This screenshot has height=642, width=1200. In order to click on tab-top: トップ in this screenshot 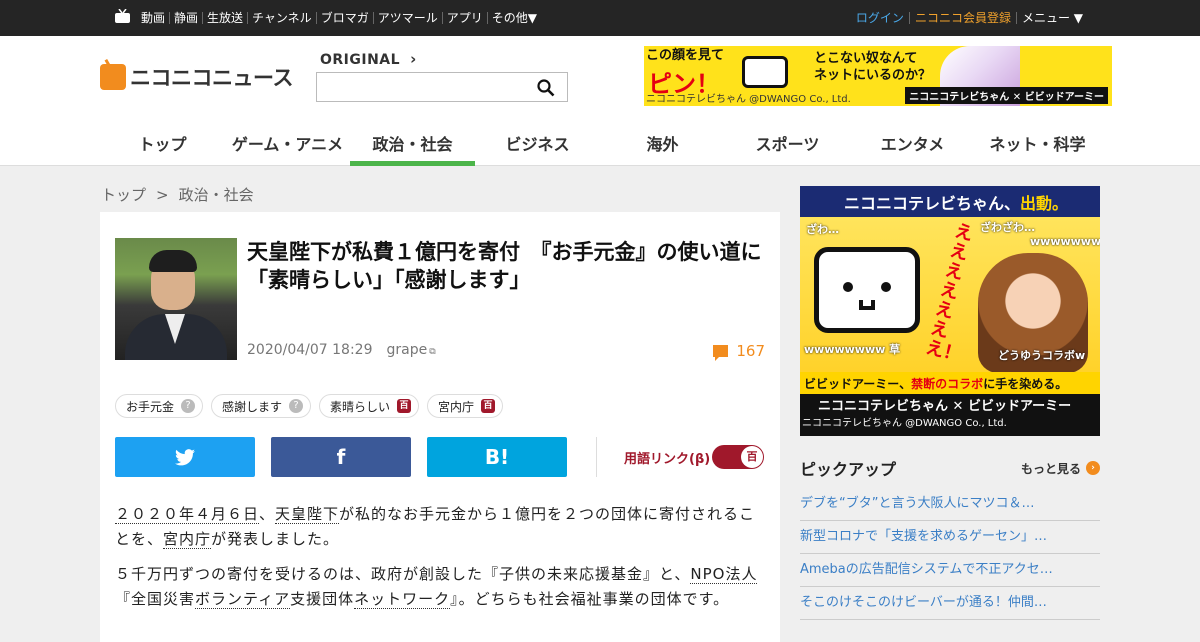, I will do `click(162, 143)`.